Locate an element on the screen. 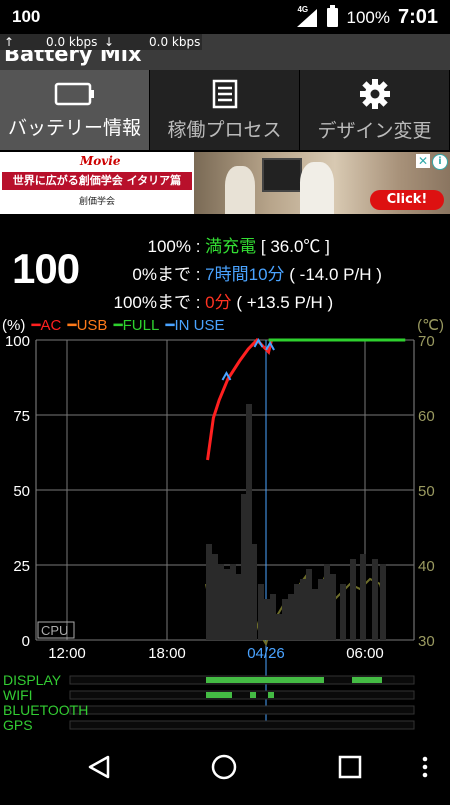  legend-ac: ━AC is located at coordinates (47, 325).